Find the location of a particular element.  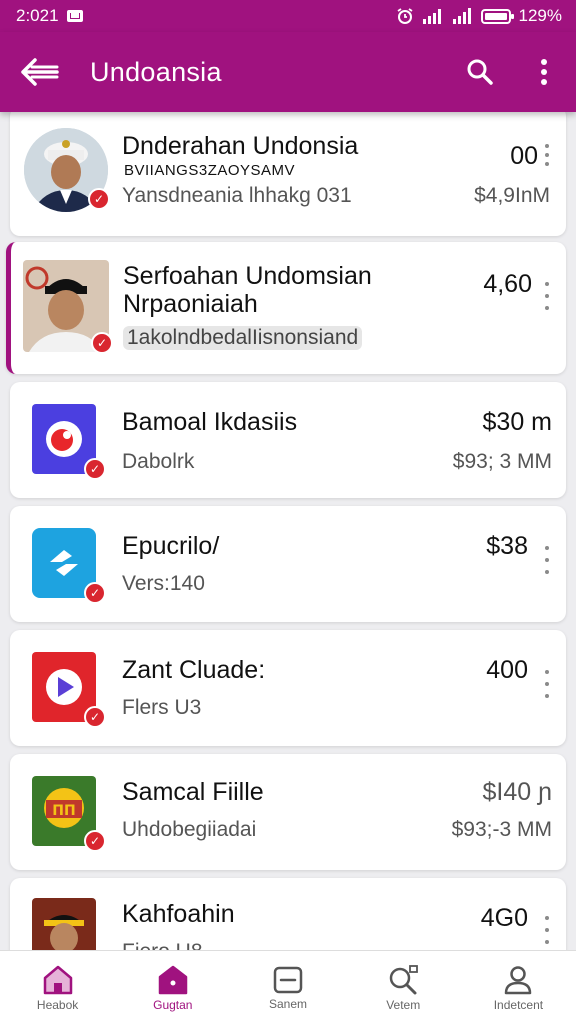

app-icon: ΠΠ ✓ is located at coordinates (69, 814).